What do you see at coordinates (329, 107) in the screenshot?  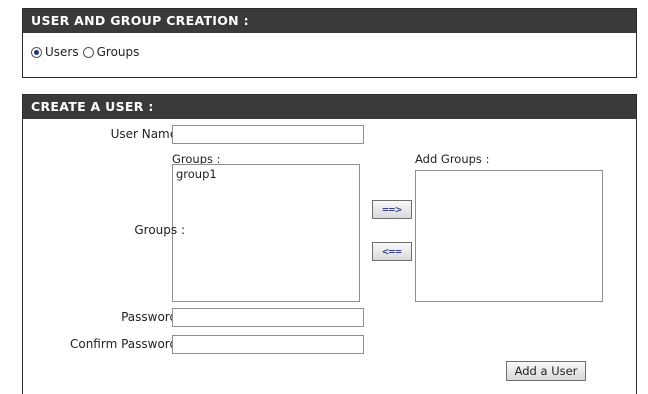 I see `create-user-header: CREATE A USER :` at bounding box center [329, 107].